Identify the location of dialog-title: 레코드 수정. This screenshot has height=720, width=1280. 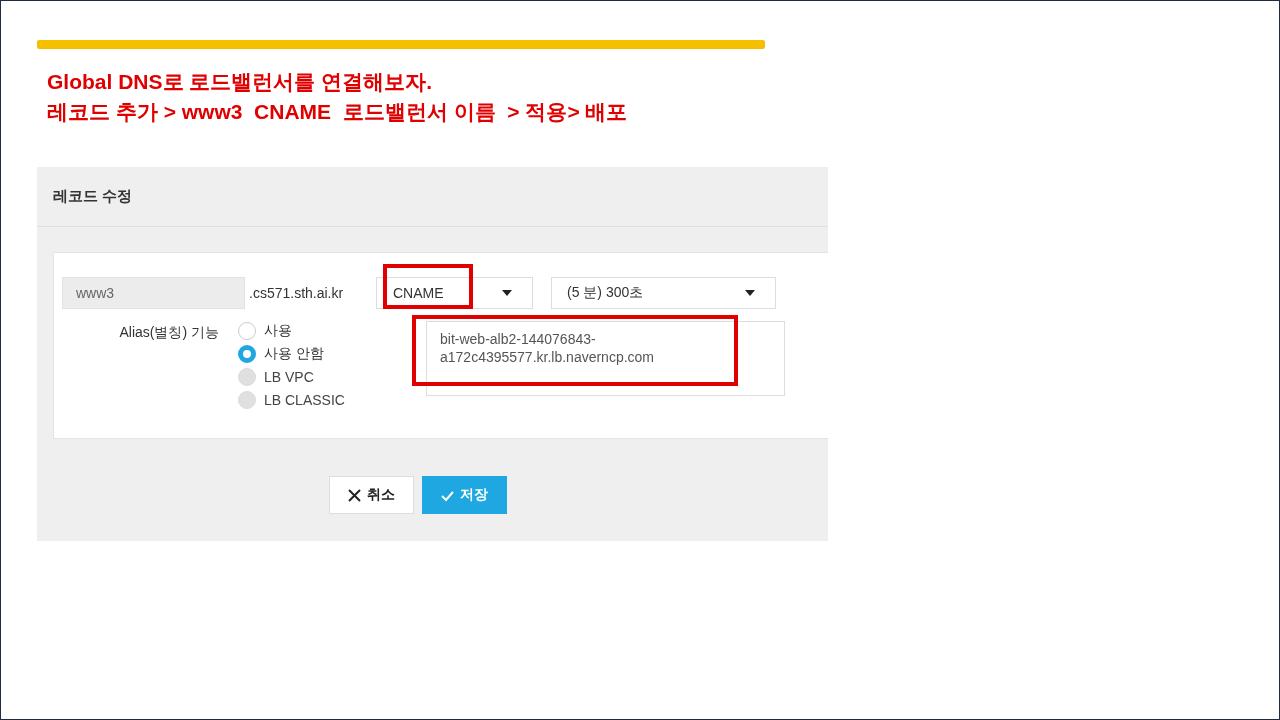
(93, 196).